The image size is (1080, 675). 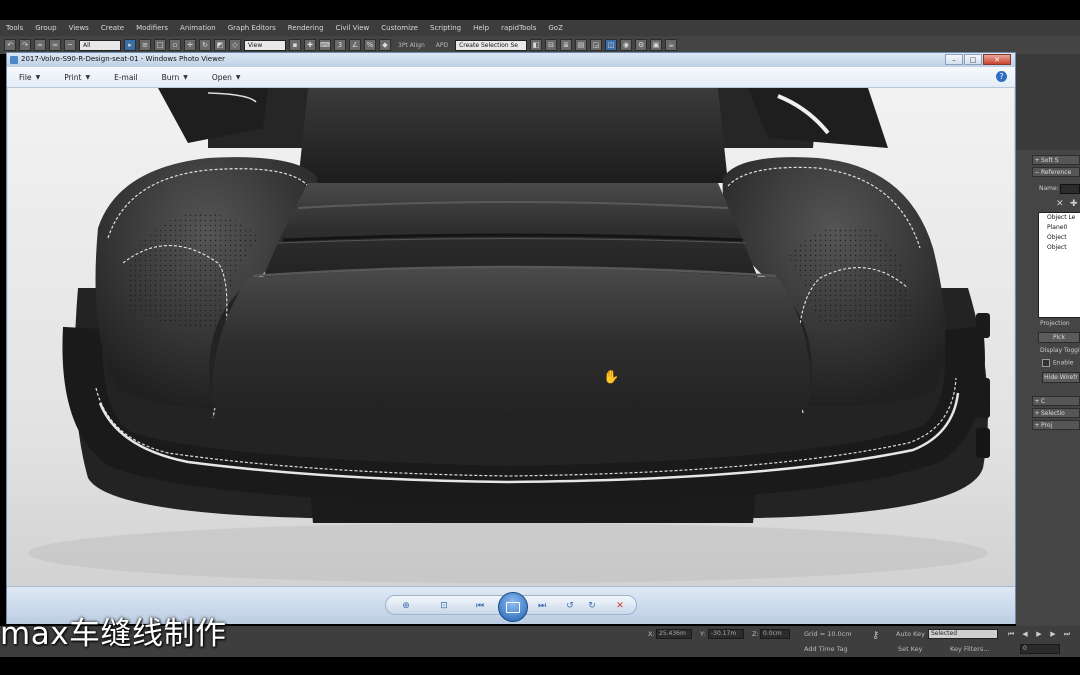 What do you see at coordinates (570, 606) in the screenshot?
I see `rotate-ccw-icon: ↺` at bounding box center [570, 606].